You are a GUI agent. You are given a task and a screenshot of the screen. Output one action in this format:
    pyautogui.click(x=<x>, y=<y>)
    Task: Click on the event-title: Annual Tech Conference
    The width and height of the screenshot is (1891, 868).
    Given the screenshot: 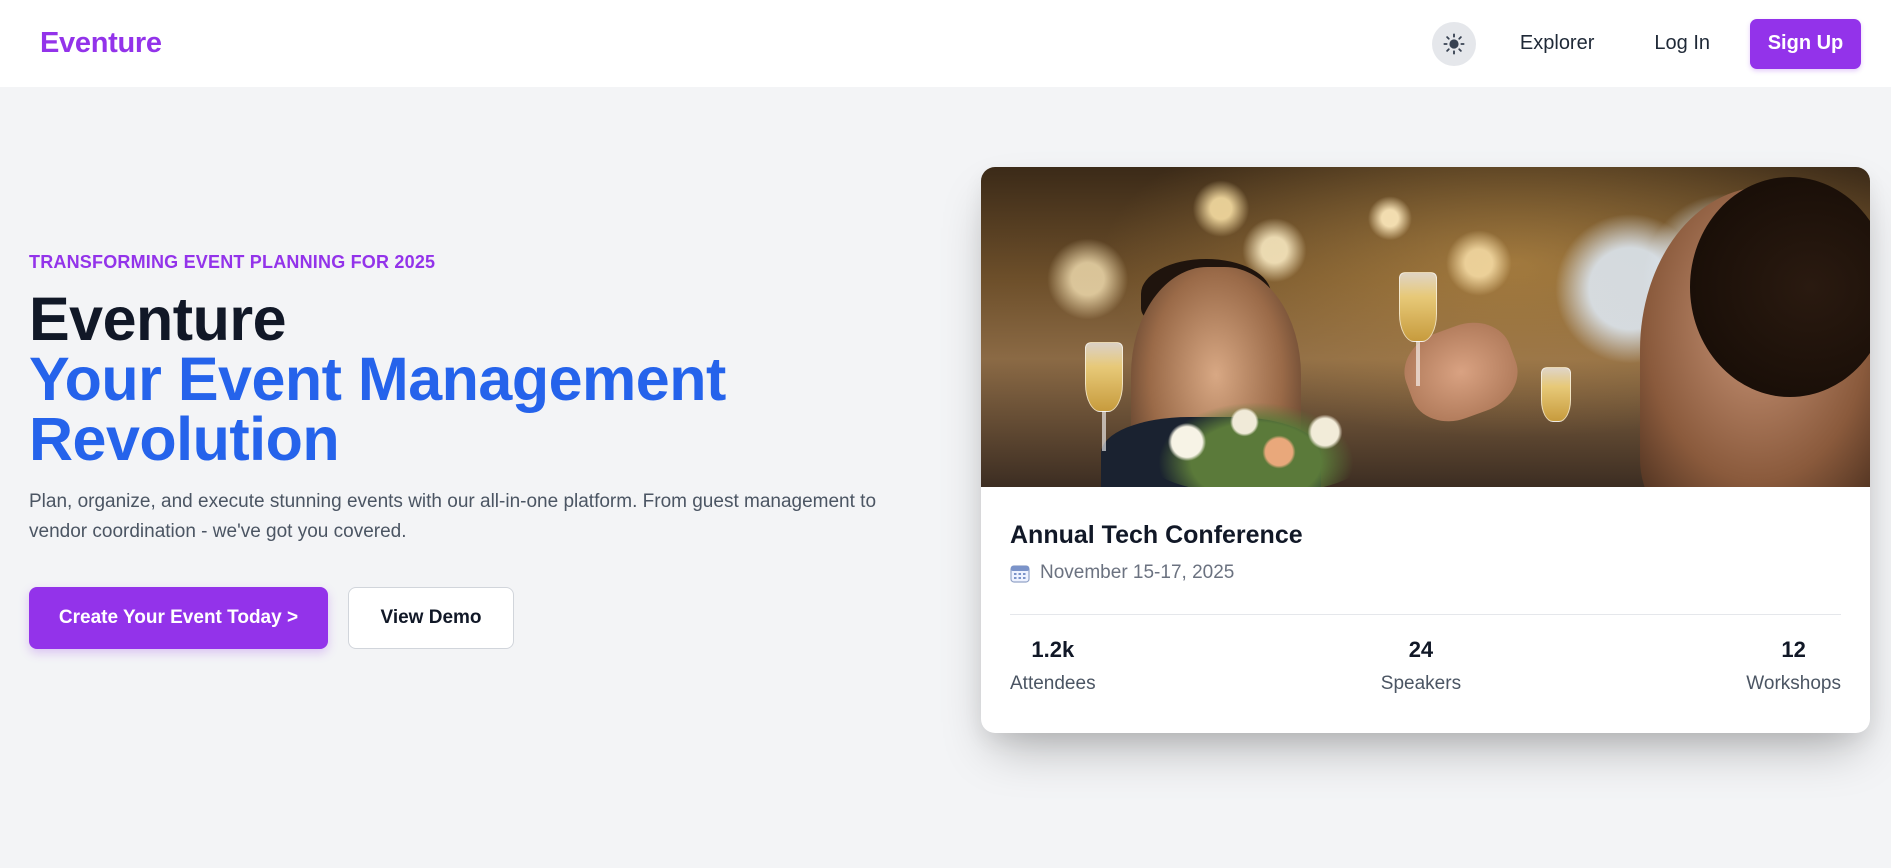 What is the action you would take?
    pyautogui.click(x=1156, y=535)
    